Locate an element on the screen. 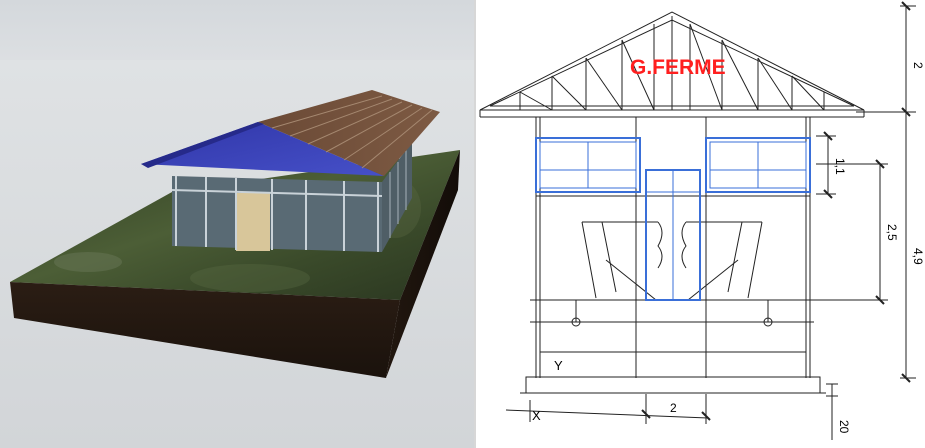 The height and width of the screenshot is (448, 925). building-door is located at coordinates (253, 222).